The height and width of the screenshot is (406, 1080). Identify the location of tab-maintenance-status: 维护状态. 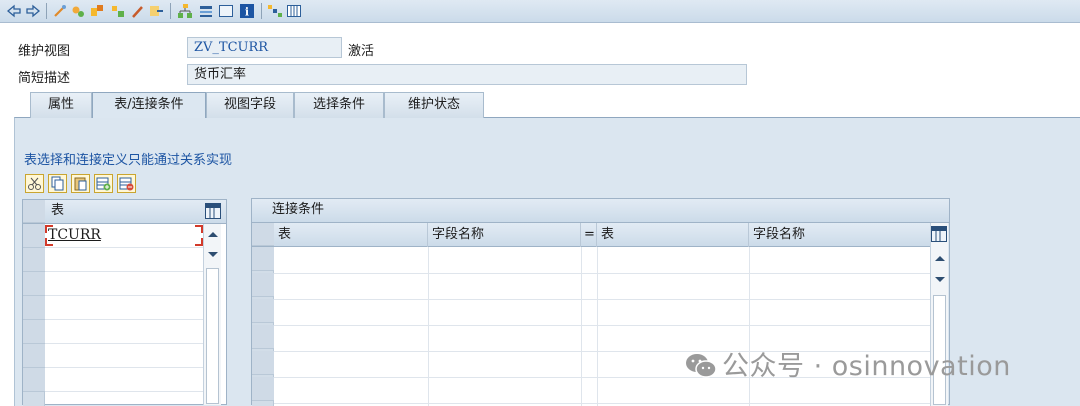
(434, 105).